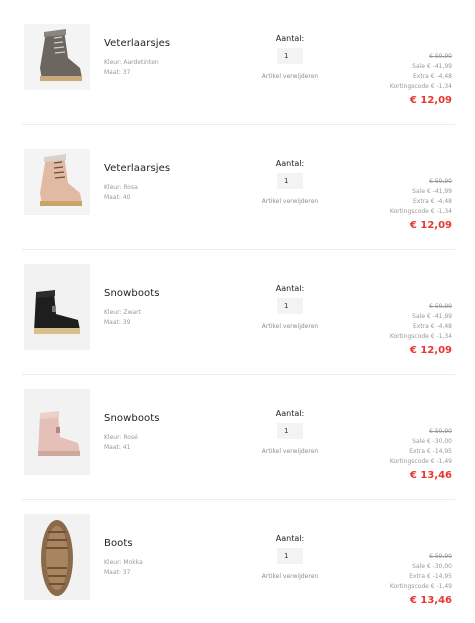 The image size is (475, 623). I want to click on pink-lace-up-boot-icon, so click(57, 182).